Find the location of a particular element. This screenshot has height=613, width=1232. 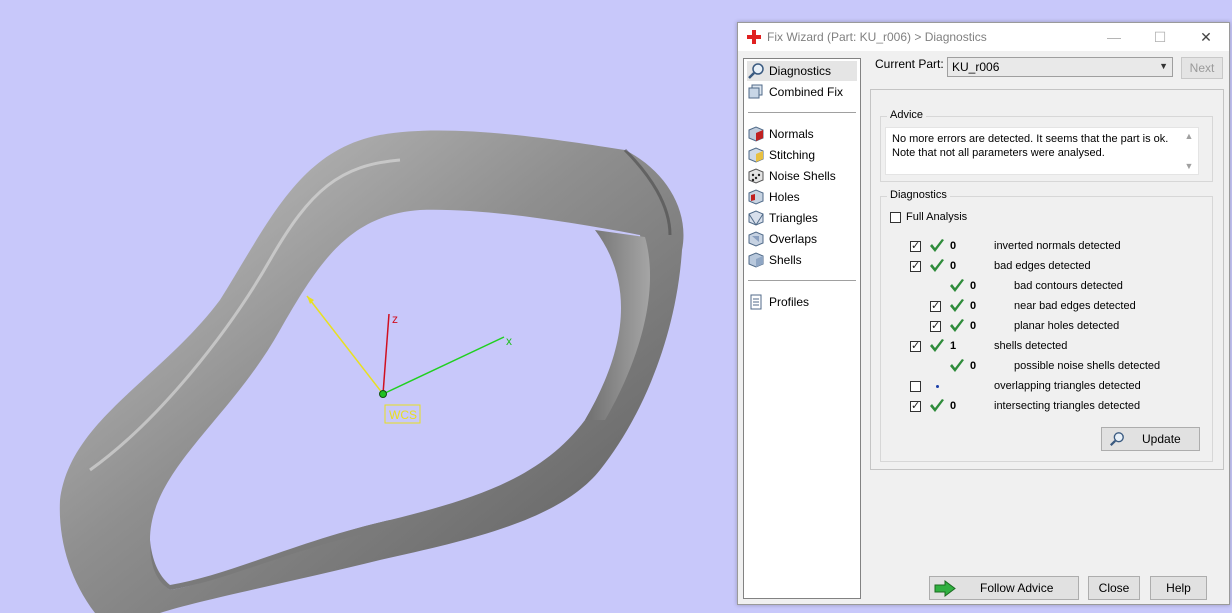

nav-item-overlaps: Overlaps is located at coordinates (802, 239).